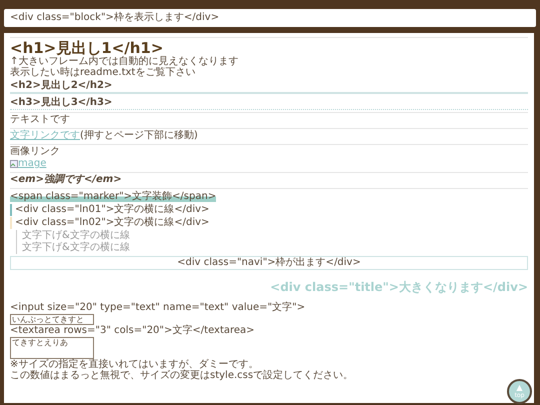  I want to click on image-link-label: 画像リンク, so click(35, 152).